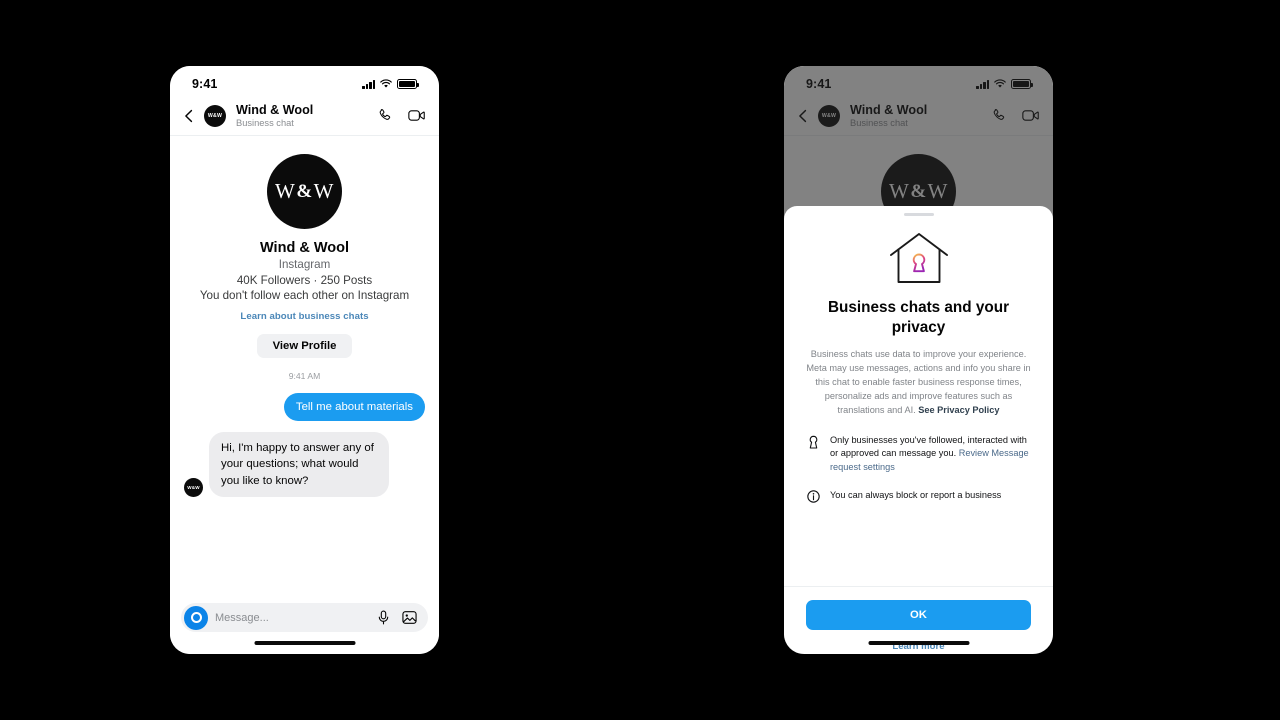  I want to click on view-profile-button: View Profile, so click(304, 346).